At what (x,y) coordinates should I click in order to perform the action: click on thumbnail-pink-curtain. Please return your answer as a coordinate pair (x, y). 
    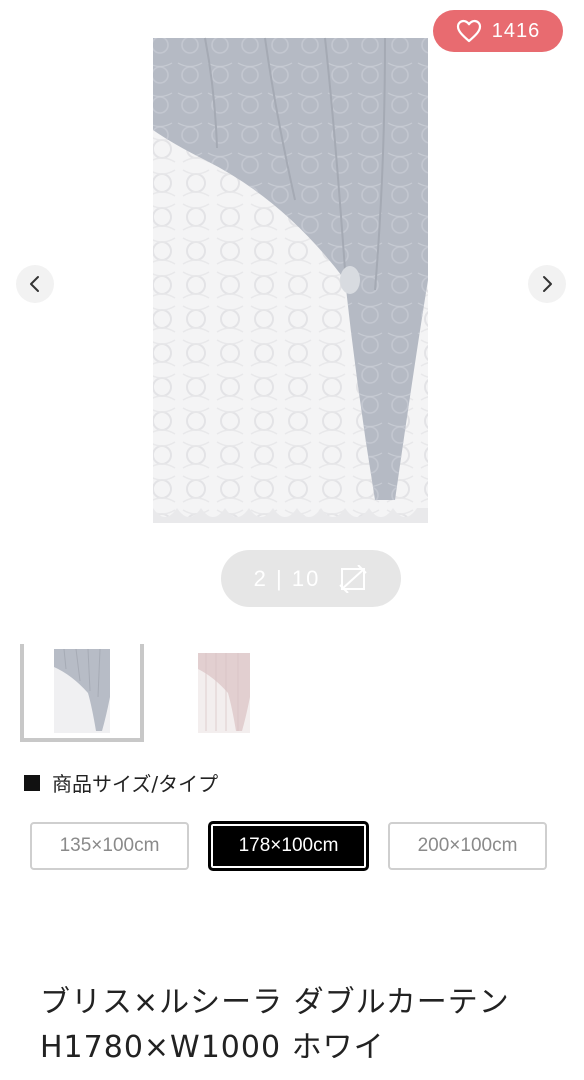
    Looking at the image, I should click on (224, 693).